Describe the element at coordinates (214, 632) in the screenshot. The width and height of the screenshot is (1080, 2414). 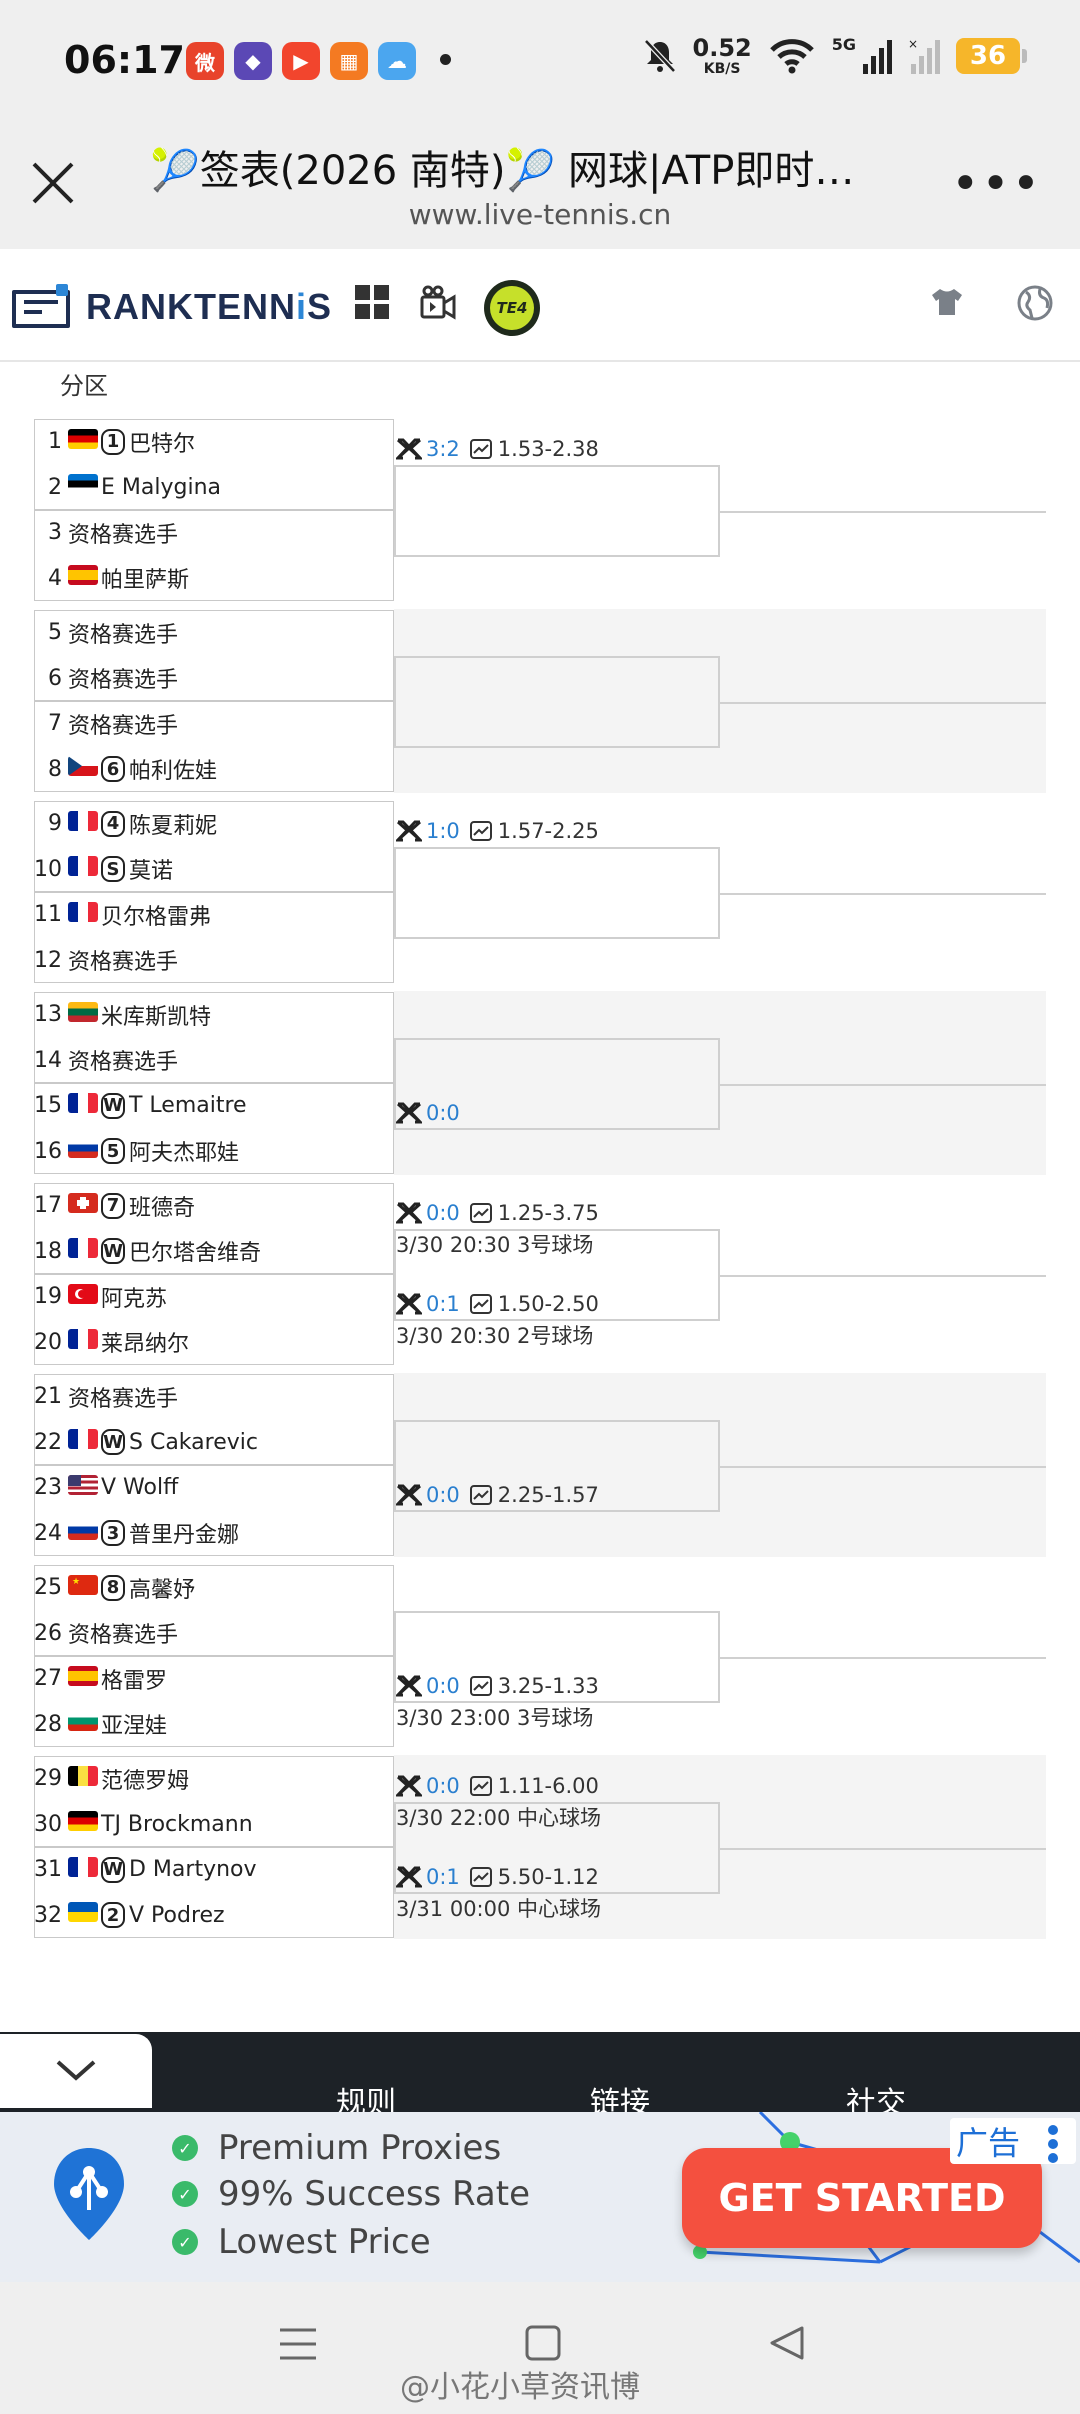
I see `player-row: 5 资格赛选手` at that location.